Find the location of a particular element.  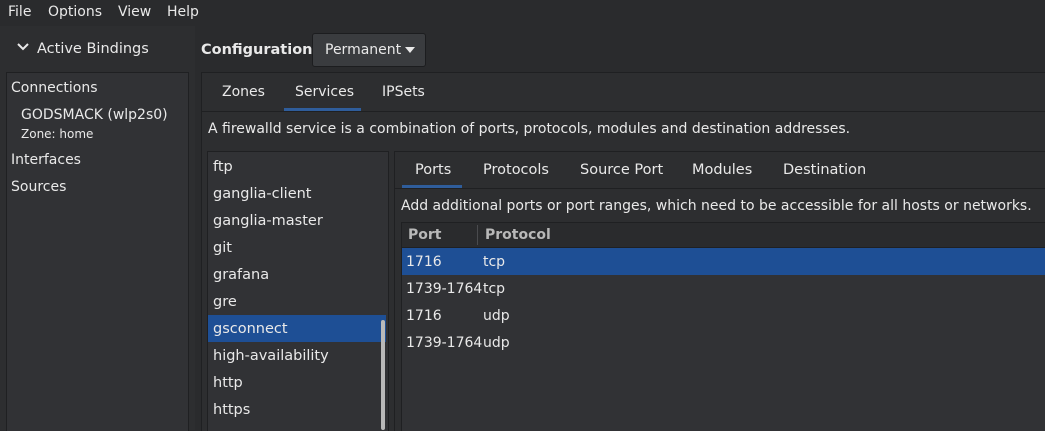

active-bindings-label: Active Bindings is located at coordinates (93, 49).